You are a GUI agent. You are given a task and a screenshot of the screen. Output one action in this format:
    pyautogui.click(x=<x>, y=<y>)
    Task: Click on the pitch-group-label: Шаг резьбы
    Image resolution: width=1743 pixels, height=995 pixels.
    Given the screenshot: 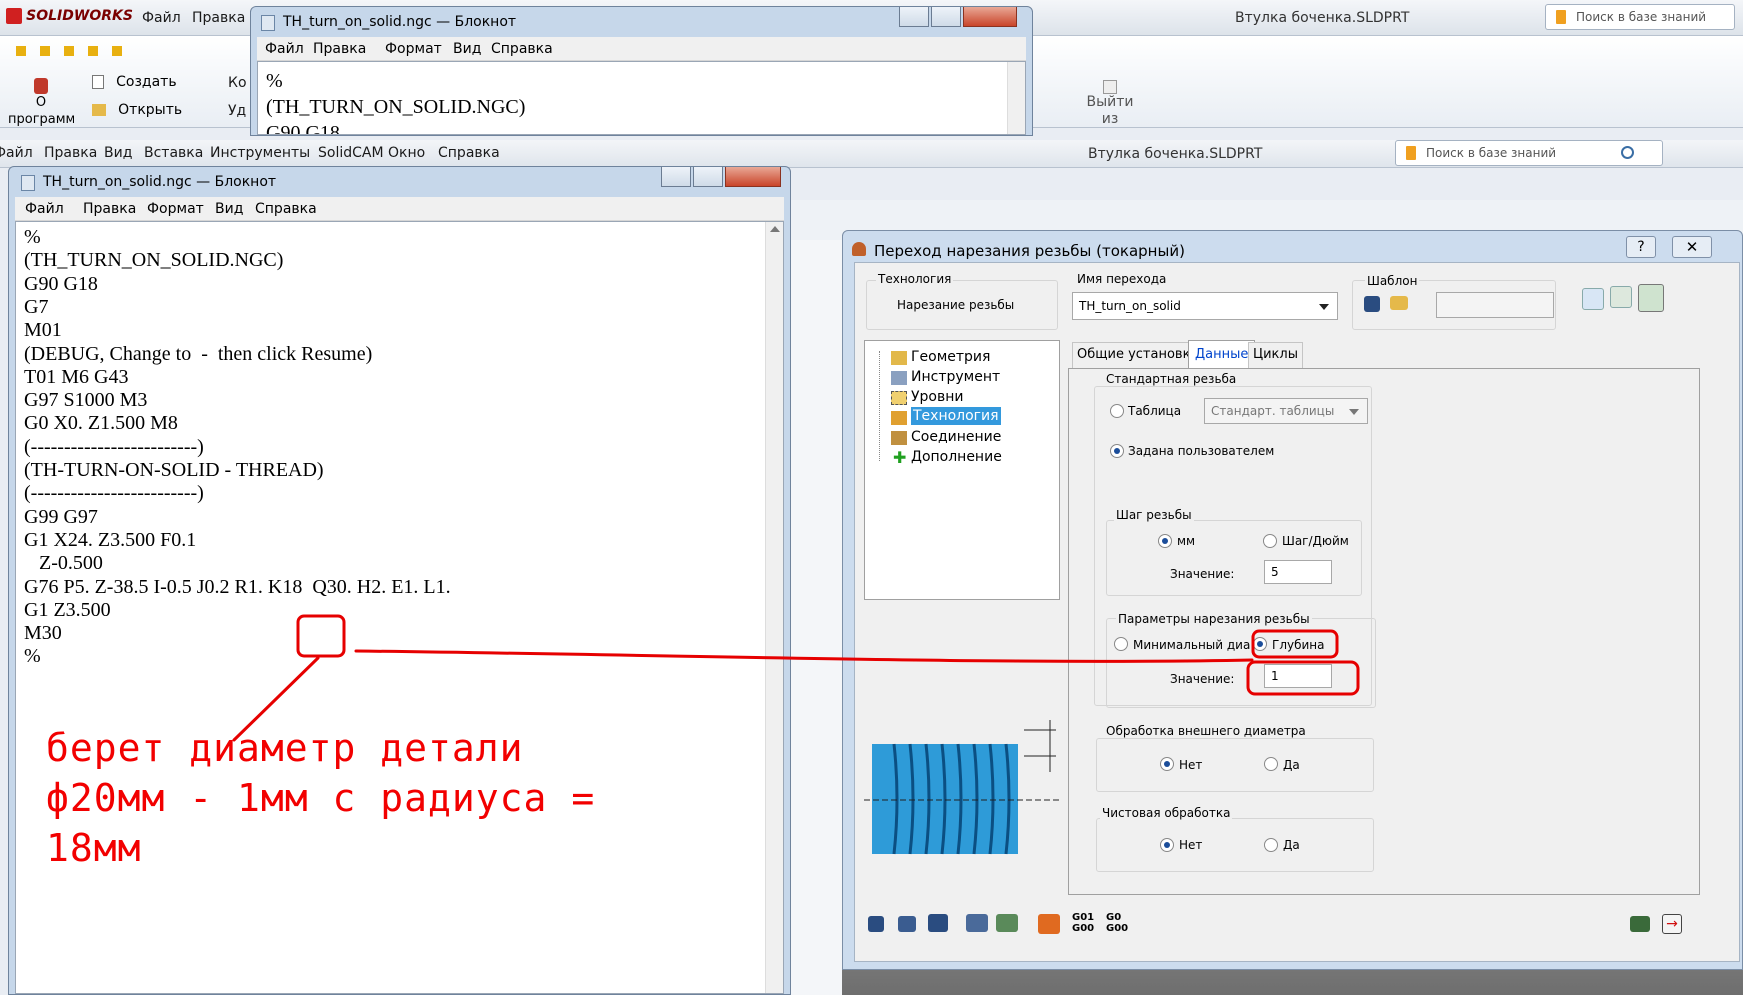 What is the action you would take?
    pyautogui.click(x=1154, y=515)
    